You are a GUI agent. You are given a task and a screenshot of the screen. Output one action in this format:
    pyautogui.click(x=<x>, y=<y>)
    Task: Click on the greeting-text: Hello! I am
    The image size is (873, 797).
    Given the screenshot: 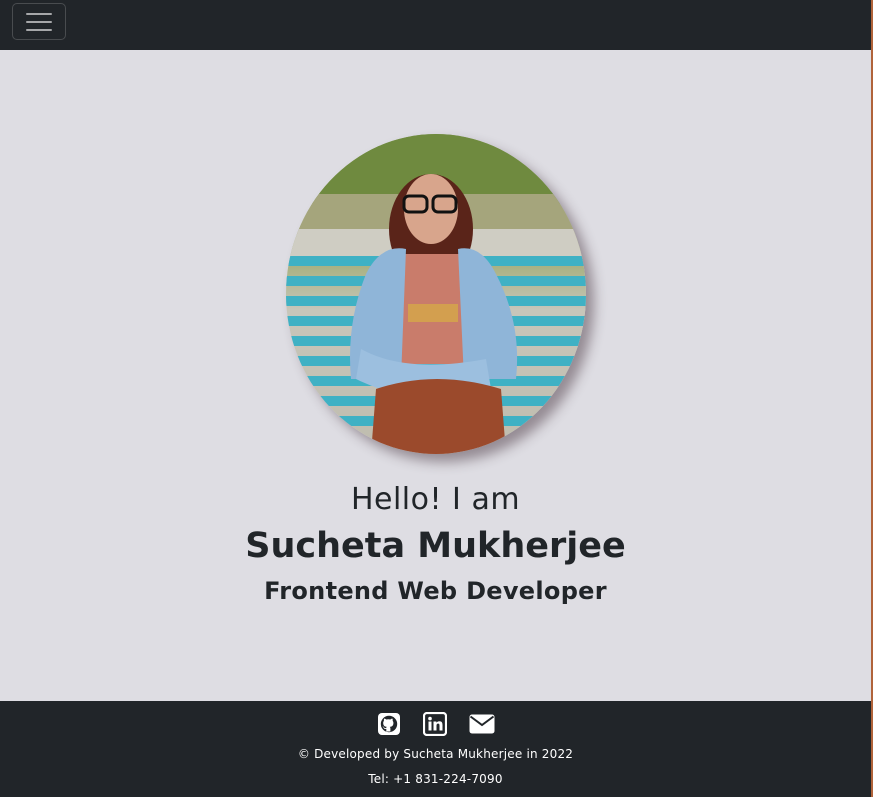 What is the action you would take?
    pyautogui.click(x=435, y=499)
    